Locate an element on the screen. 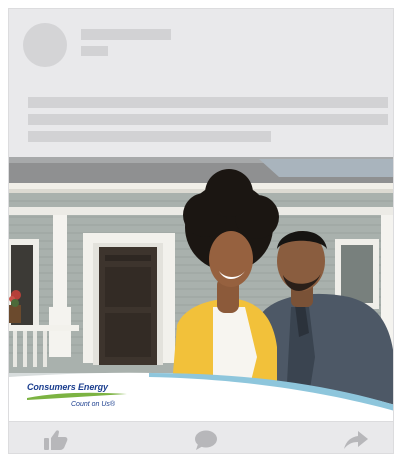 Image resolution: width=401 pixels, height=461 pixels. comment-button is located at coordinates (206, 440).